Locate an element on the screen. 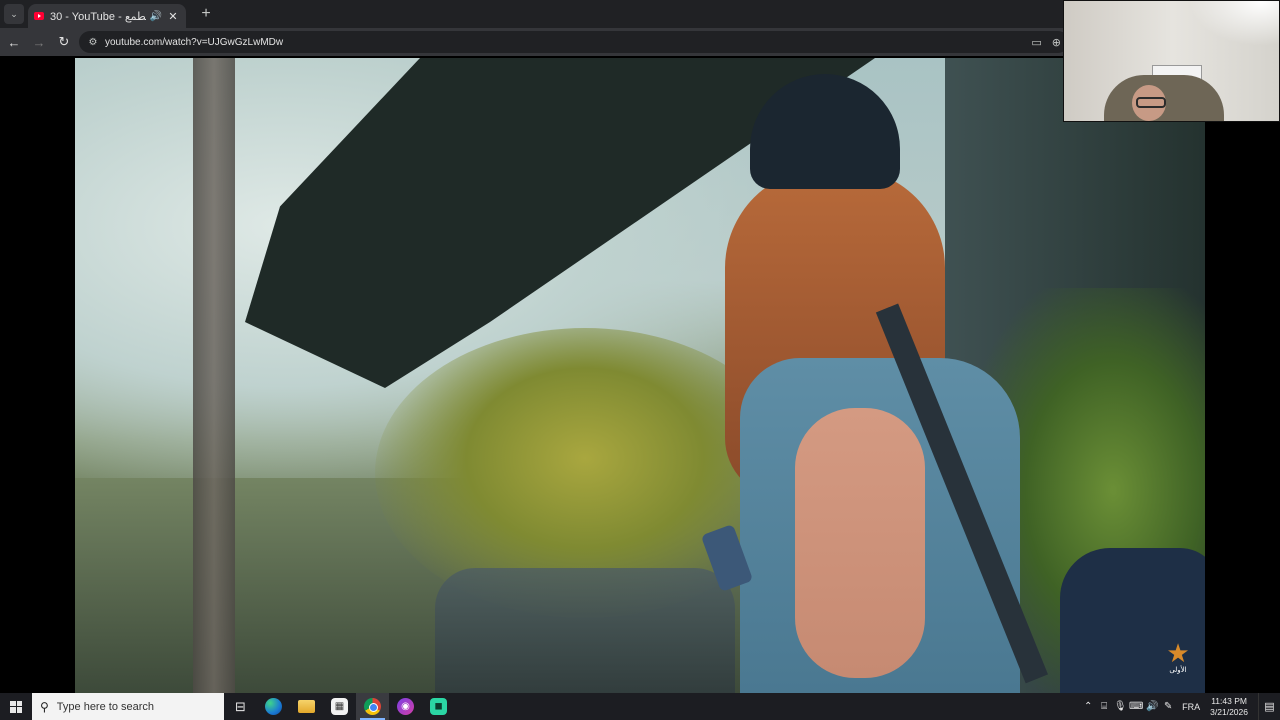  microphone-icon: 🎙 is located at coordinates (1120, 706).